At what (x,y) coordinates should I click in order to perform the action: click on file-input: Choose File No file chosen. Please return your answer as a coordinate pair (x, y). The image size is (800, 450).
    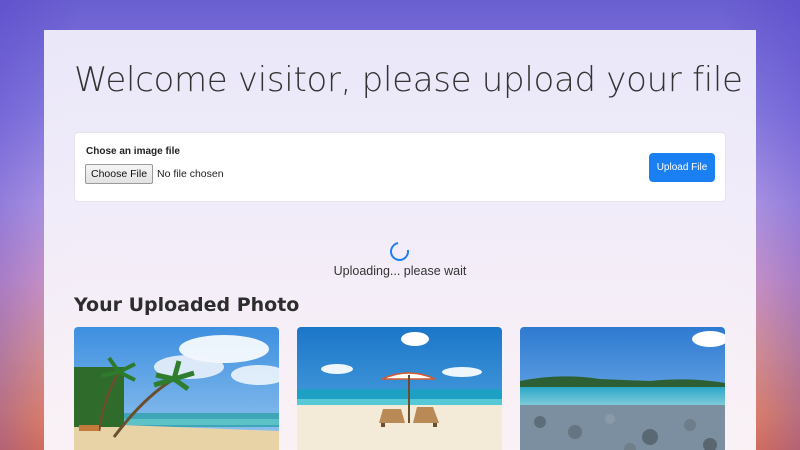
    Looking at the image, I should click on (154, 174).